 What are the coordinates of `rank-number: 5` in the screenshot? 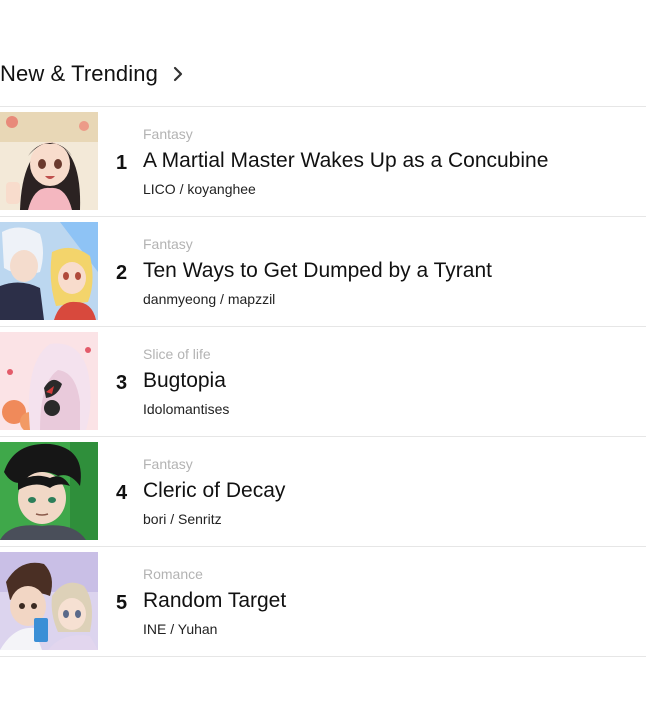 It's located at (122, 603).